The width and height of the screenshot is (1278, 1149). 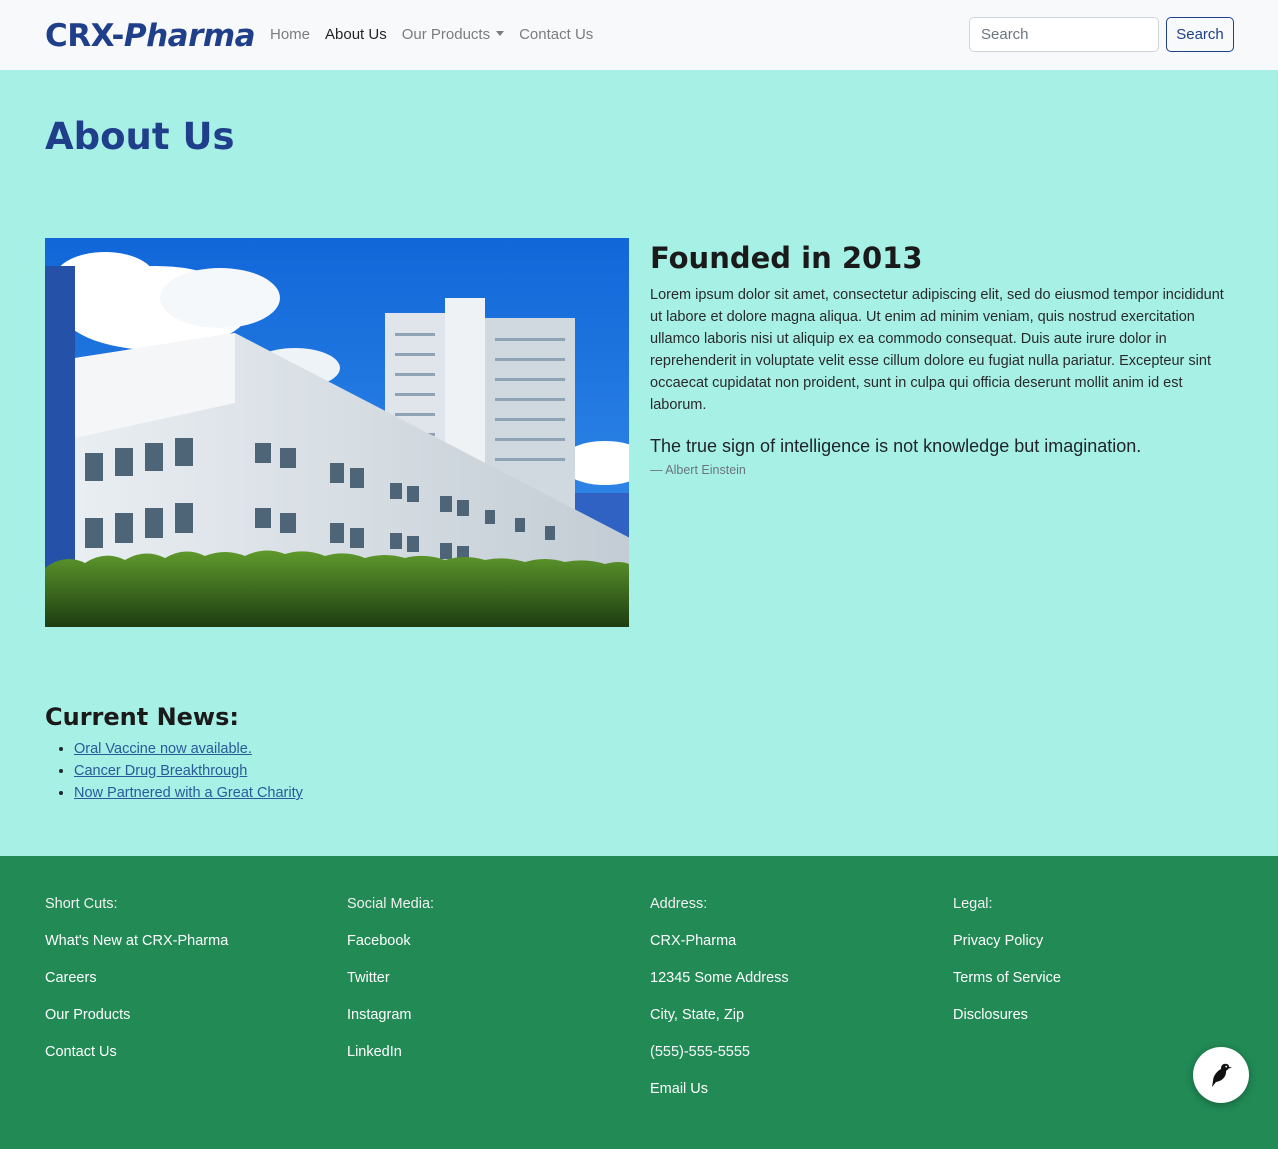 What do you see at coordinates (185, 978) in the screenshot?
I see `footer-link-careers: Careers` at bounding box center [185, 978].